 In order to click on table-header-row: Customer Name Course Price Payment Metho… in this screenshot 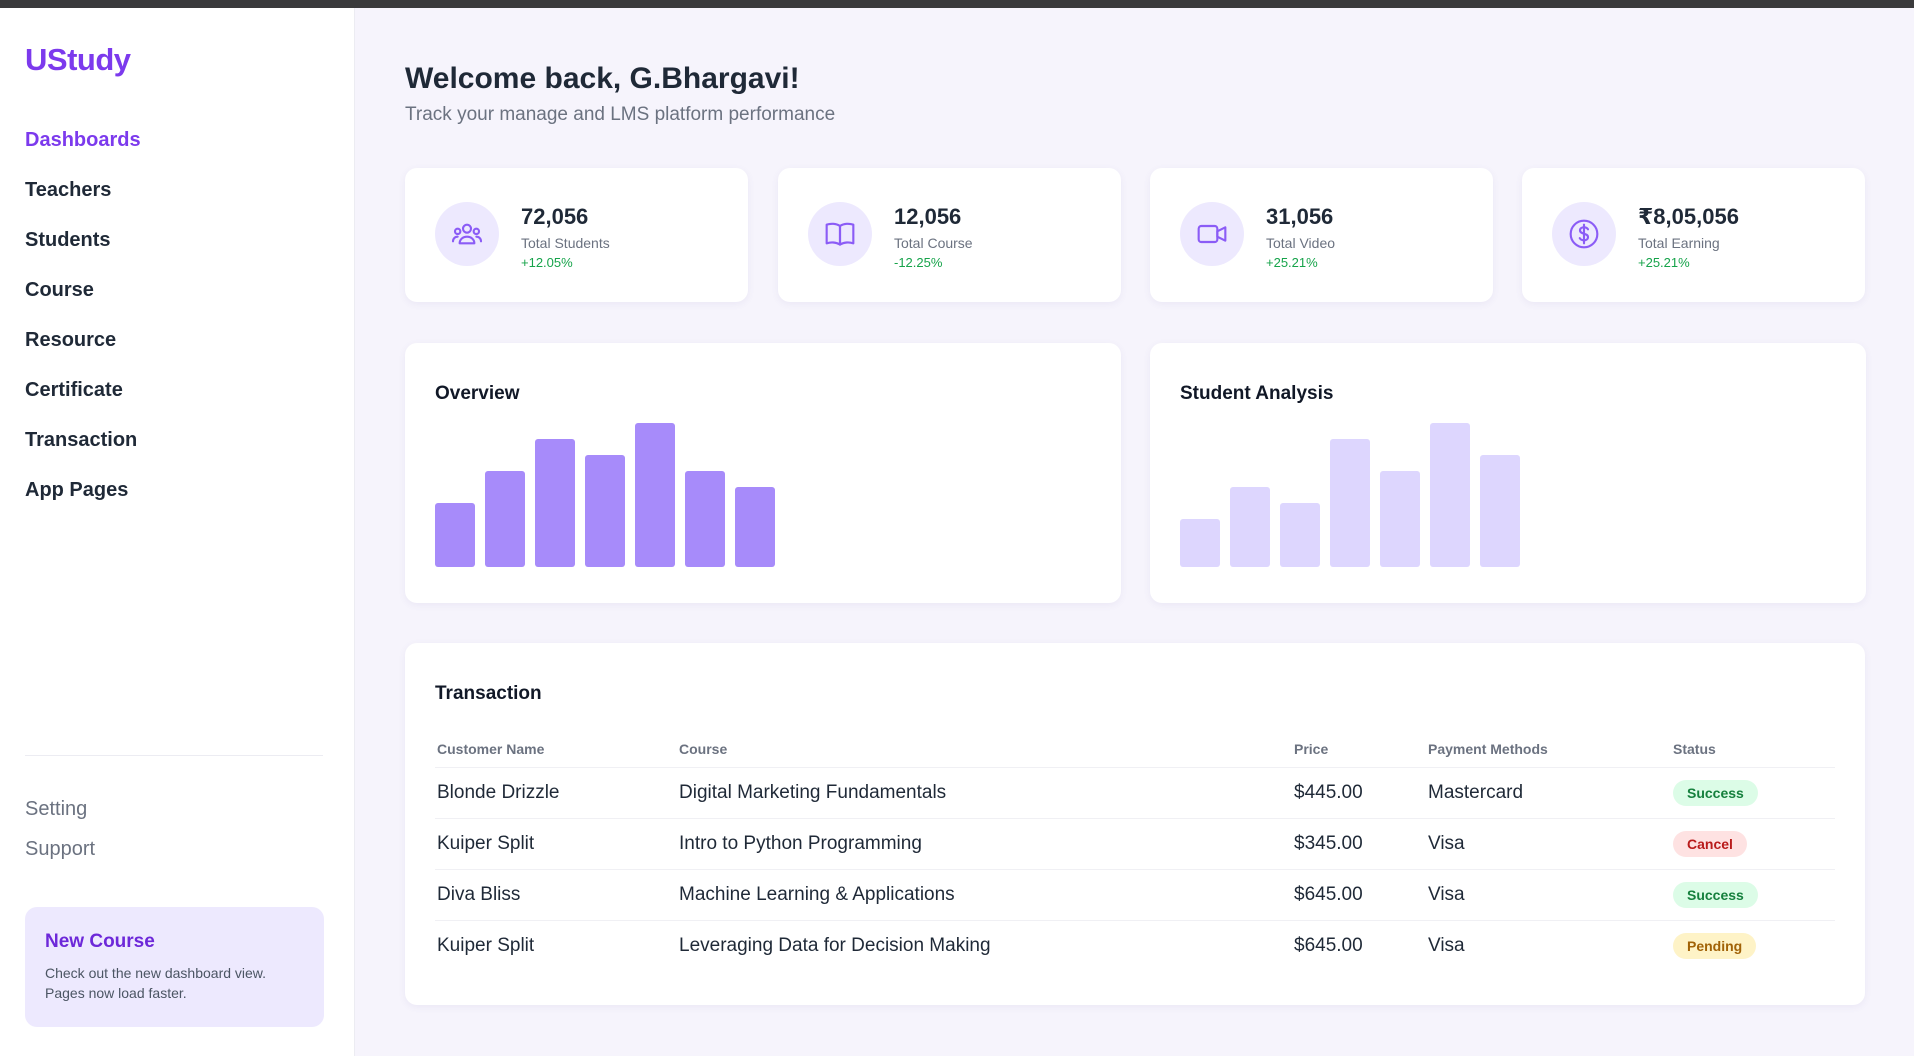, I will do `click(1135, 749)`.